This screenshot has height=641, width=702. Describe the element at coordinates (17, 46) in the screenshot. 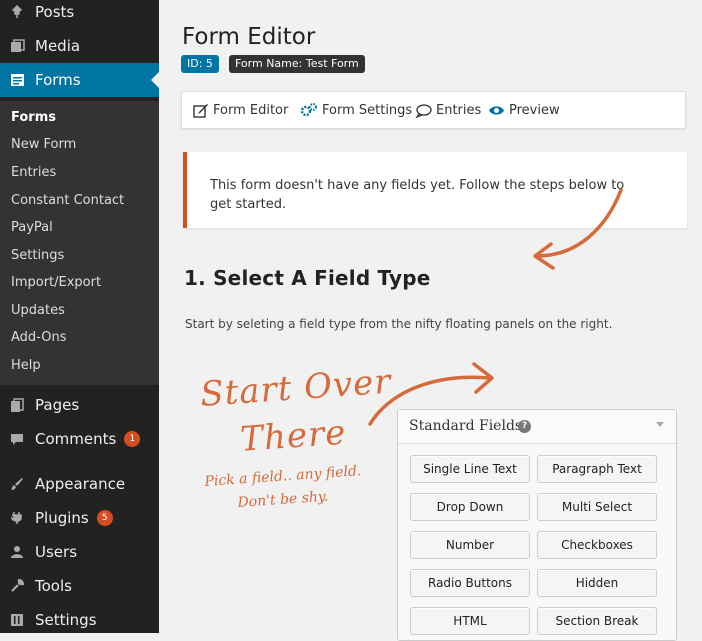

I see `media-icon` at that location.